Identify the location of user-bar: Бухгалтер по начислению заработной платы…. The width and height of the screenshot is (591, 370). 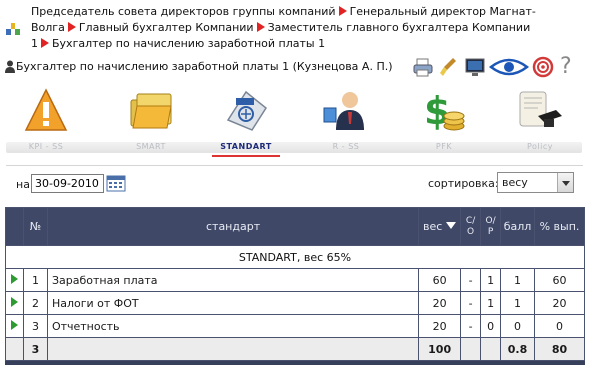
(295, 67).